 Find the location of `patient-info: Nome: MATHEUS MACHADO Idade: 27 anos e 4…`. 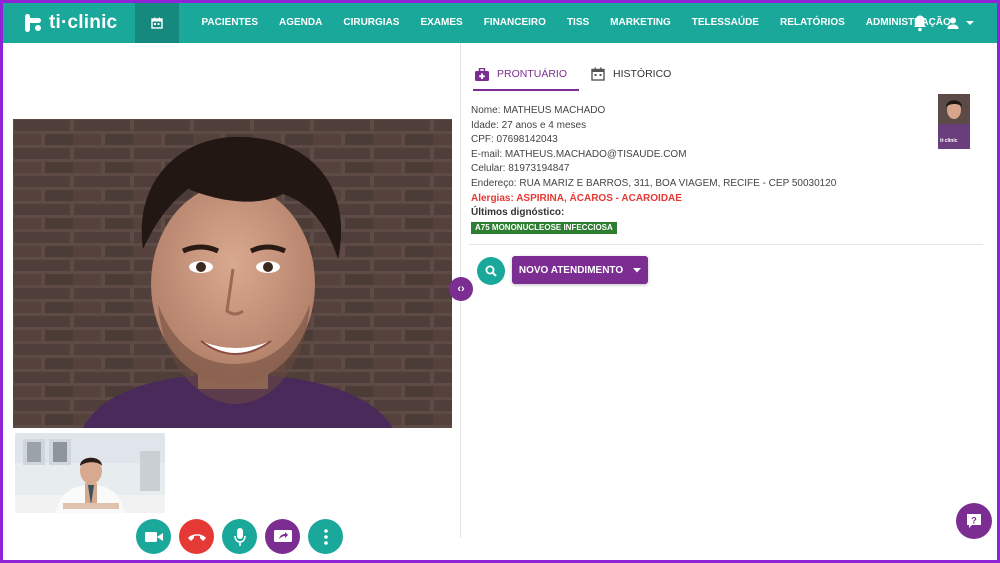

patient-info: Nome: MATHEUS MACHADO Idade: 27 anos e 4… is located at coordinates (653, 169).